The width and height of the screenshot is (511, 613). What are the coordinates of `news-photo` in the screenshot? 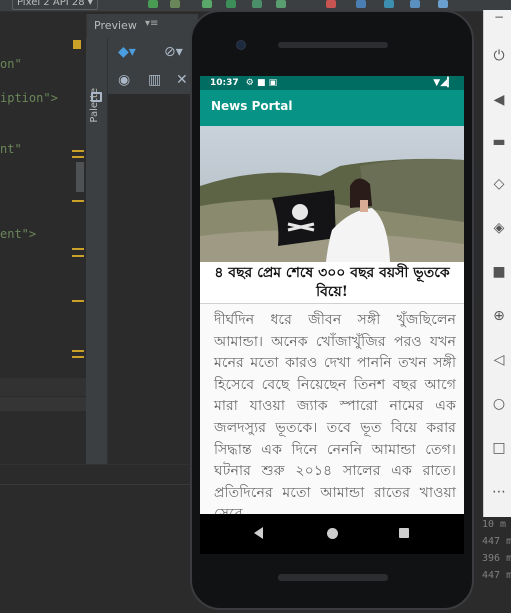 It's located at (332, 194).